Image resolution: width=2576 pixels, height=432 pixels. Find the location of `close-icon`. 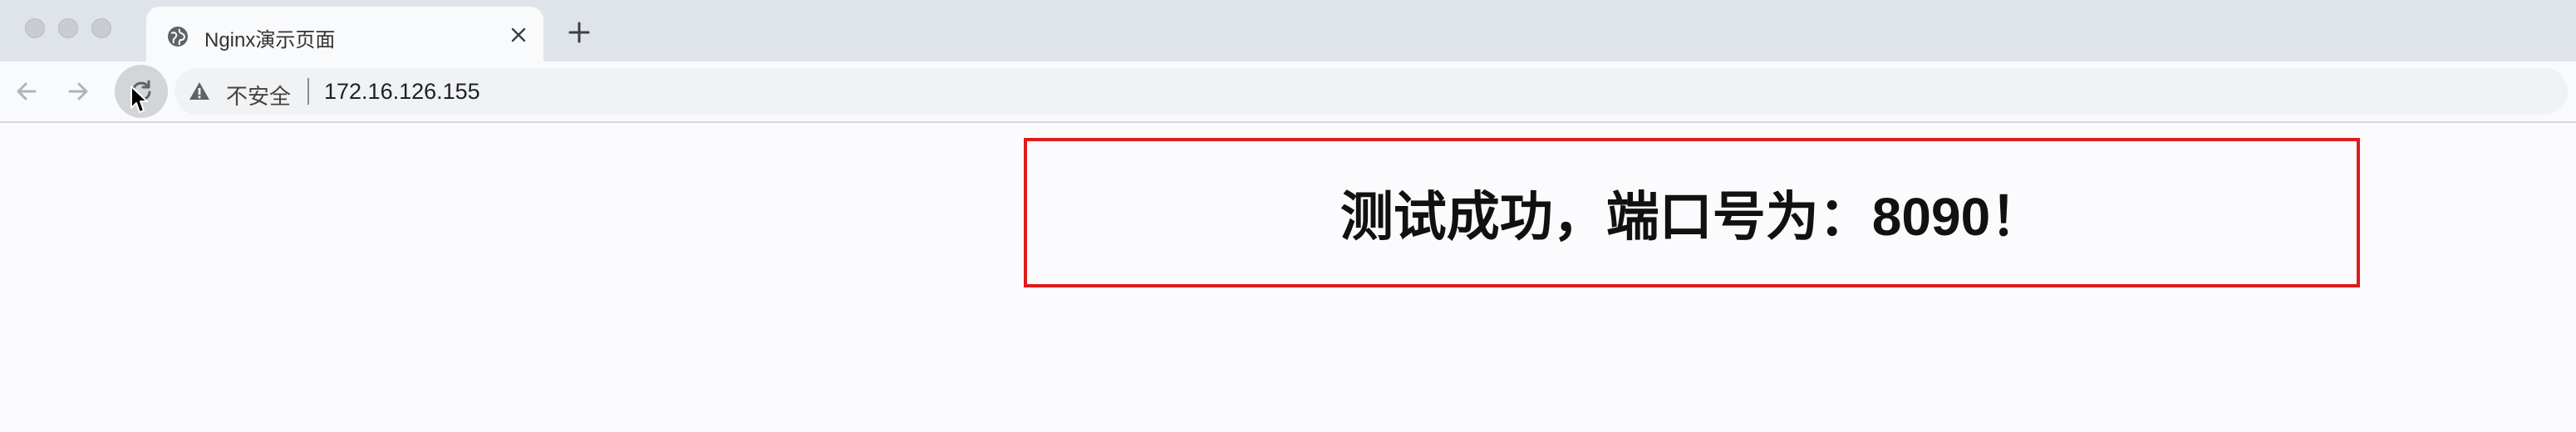

close-icon is located at coordinates (518, 35).